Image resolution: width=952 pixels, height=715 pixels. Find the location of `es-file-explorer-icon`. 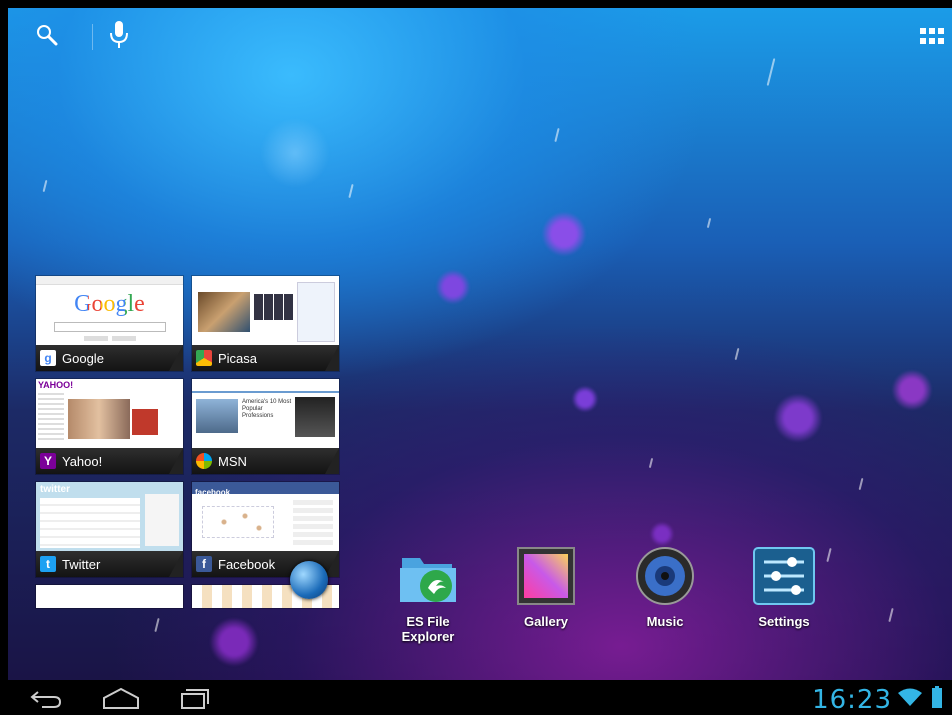

es-file-explorer-icon is located at coordinates (428, 578).